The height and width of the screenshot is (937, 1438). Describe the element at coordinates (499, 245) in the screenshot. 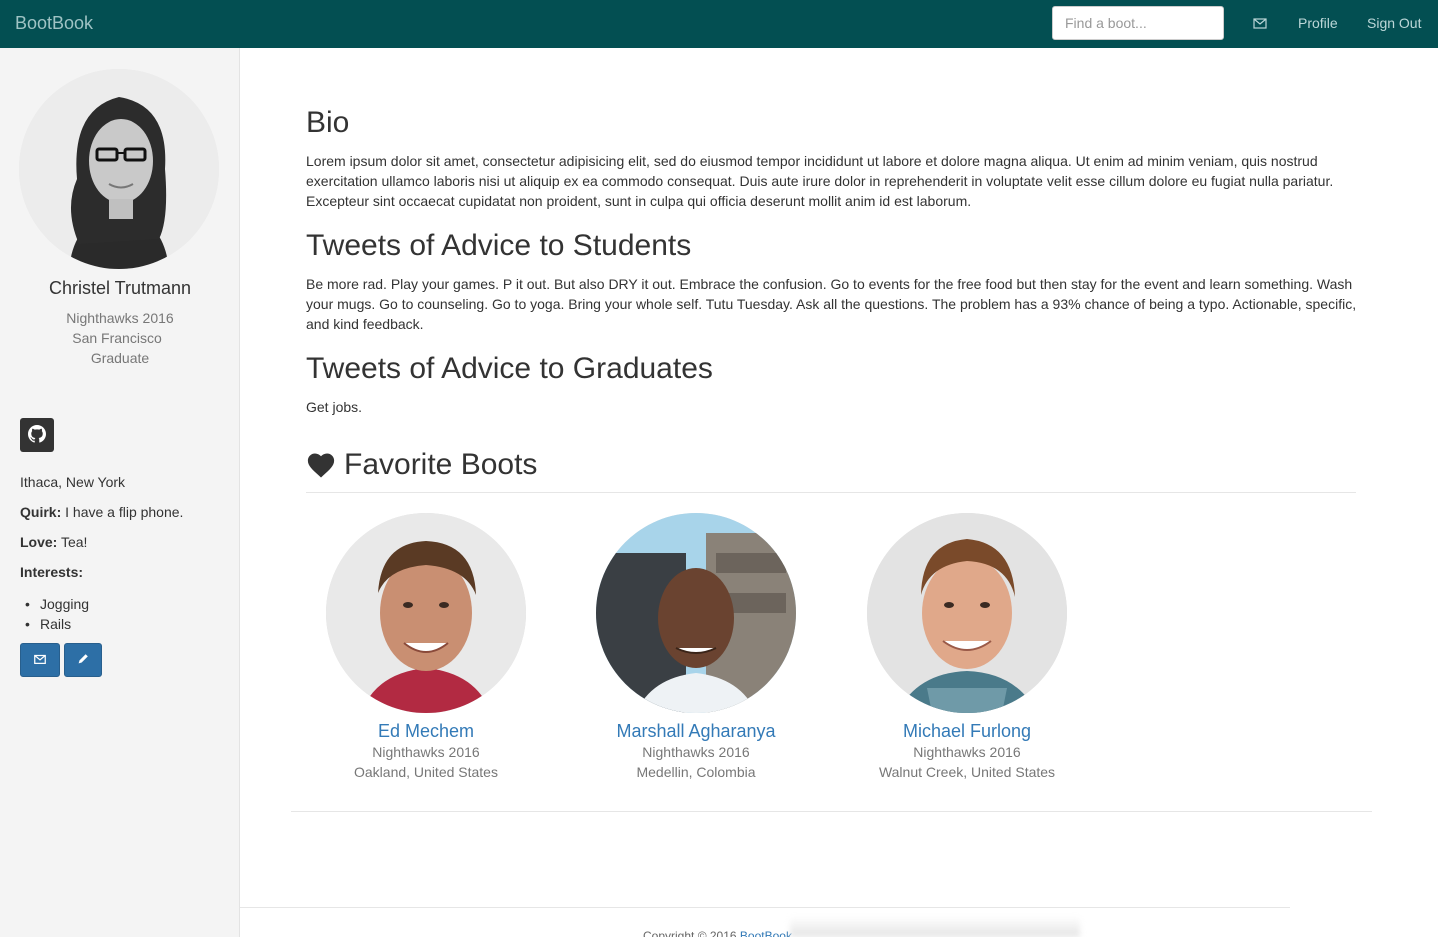

I see `students-advice-heading: Tweets of Advice to Students` at that location.